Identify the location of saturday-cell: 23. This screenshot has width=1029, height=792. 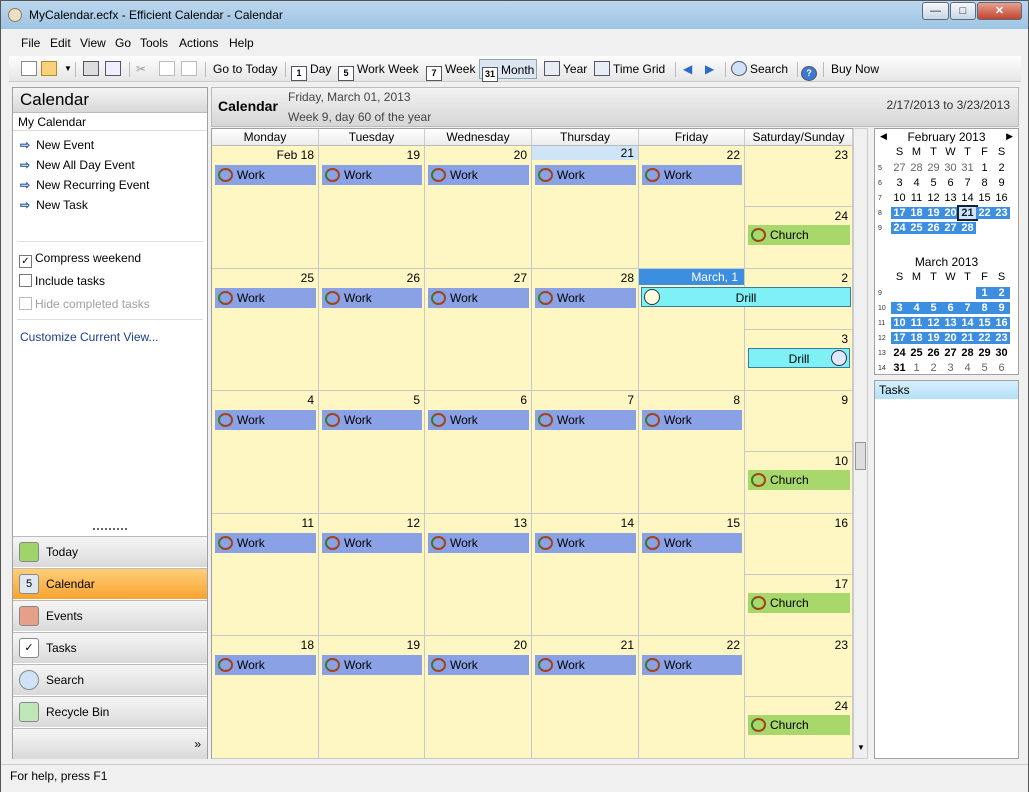
(799, 176).